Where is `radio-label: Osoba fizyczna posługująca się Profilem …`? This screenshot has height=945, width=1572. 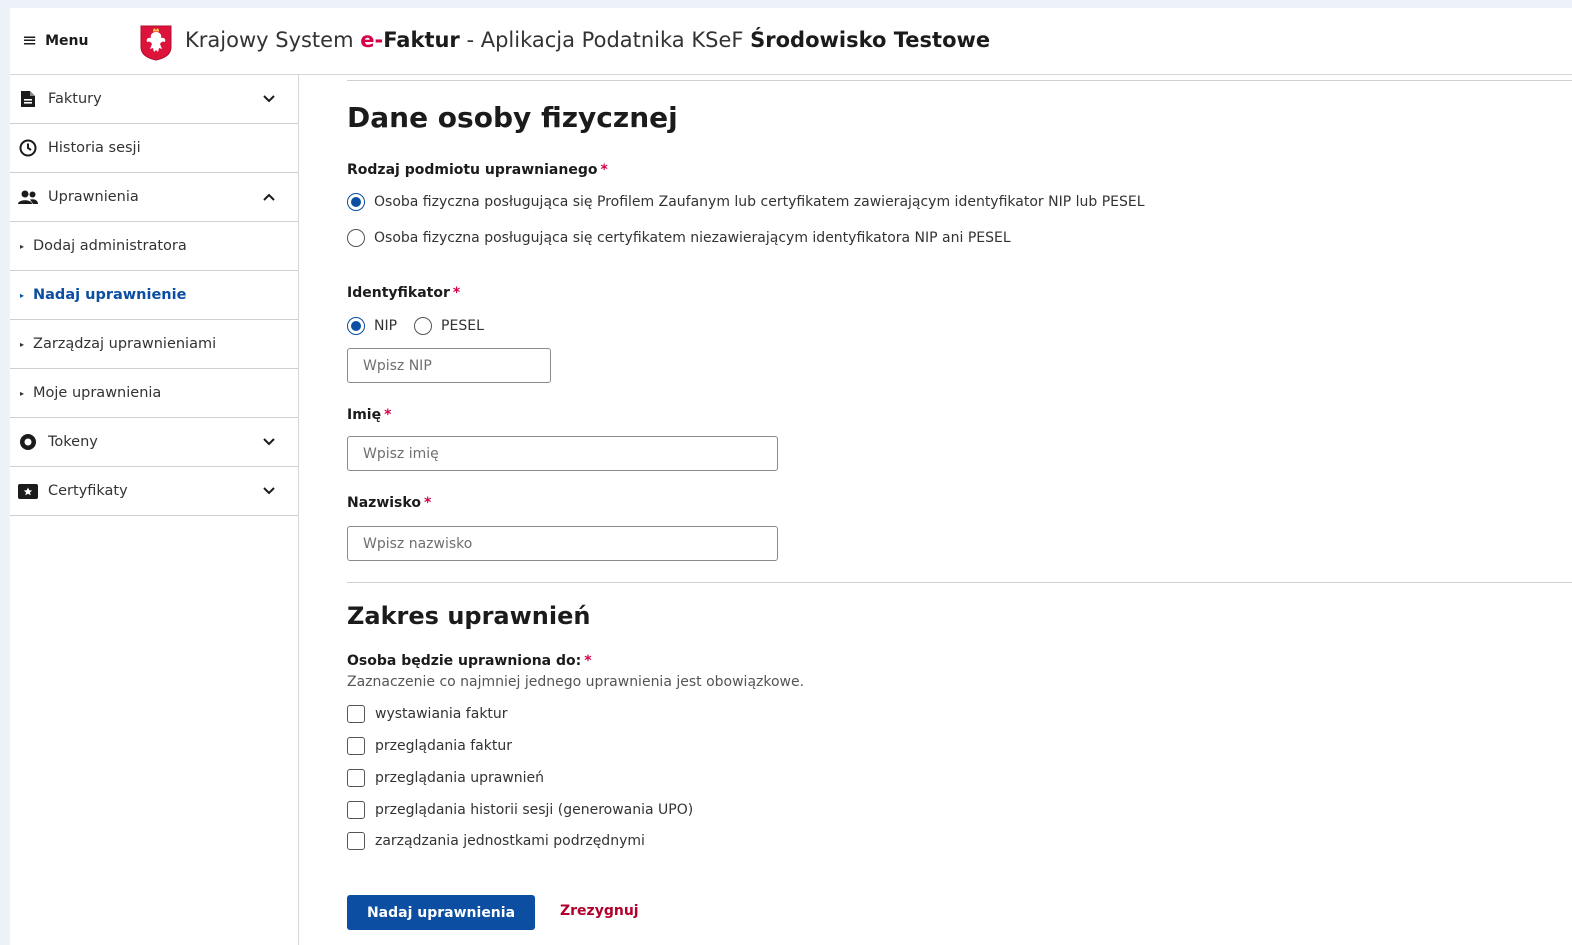
radio-label: Osoba fizyczna posługująca się Profilem … is located at coordinates (759, 202).